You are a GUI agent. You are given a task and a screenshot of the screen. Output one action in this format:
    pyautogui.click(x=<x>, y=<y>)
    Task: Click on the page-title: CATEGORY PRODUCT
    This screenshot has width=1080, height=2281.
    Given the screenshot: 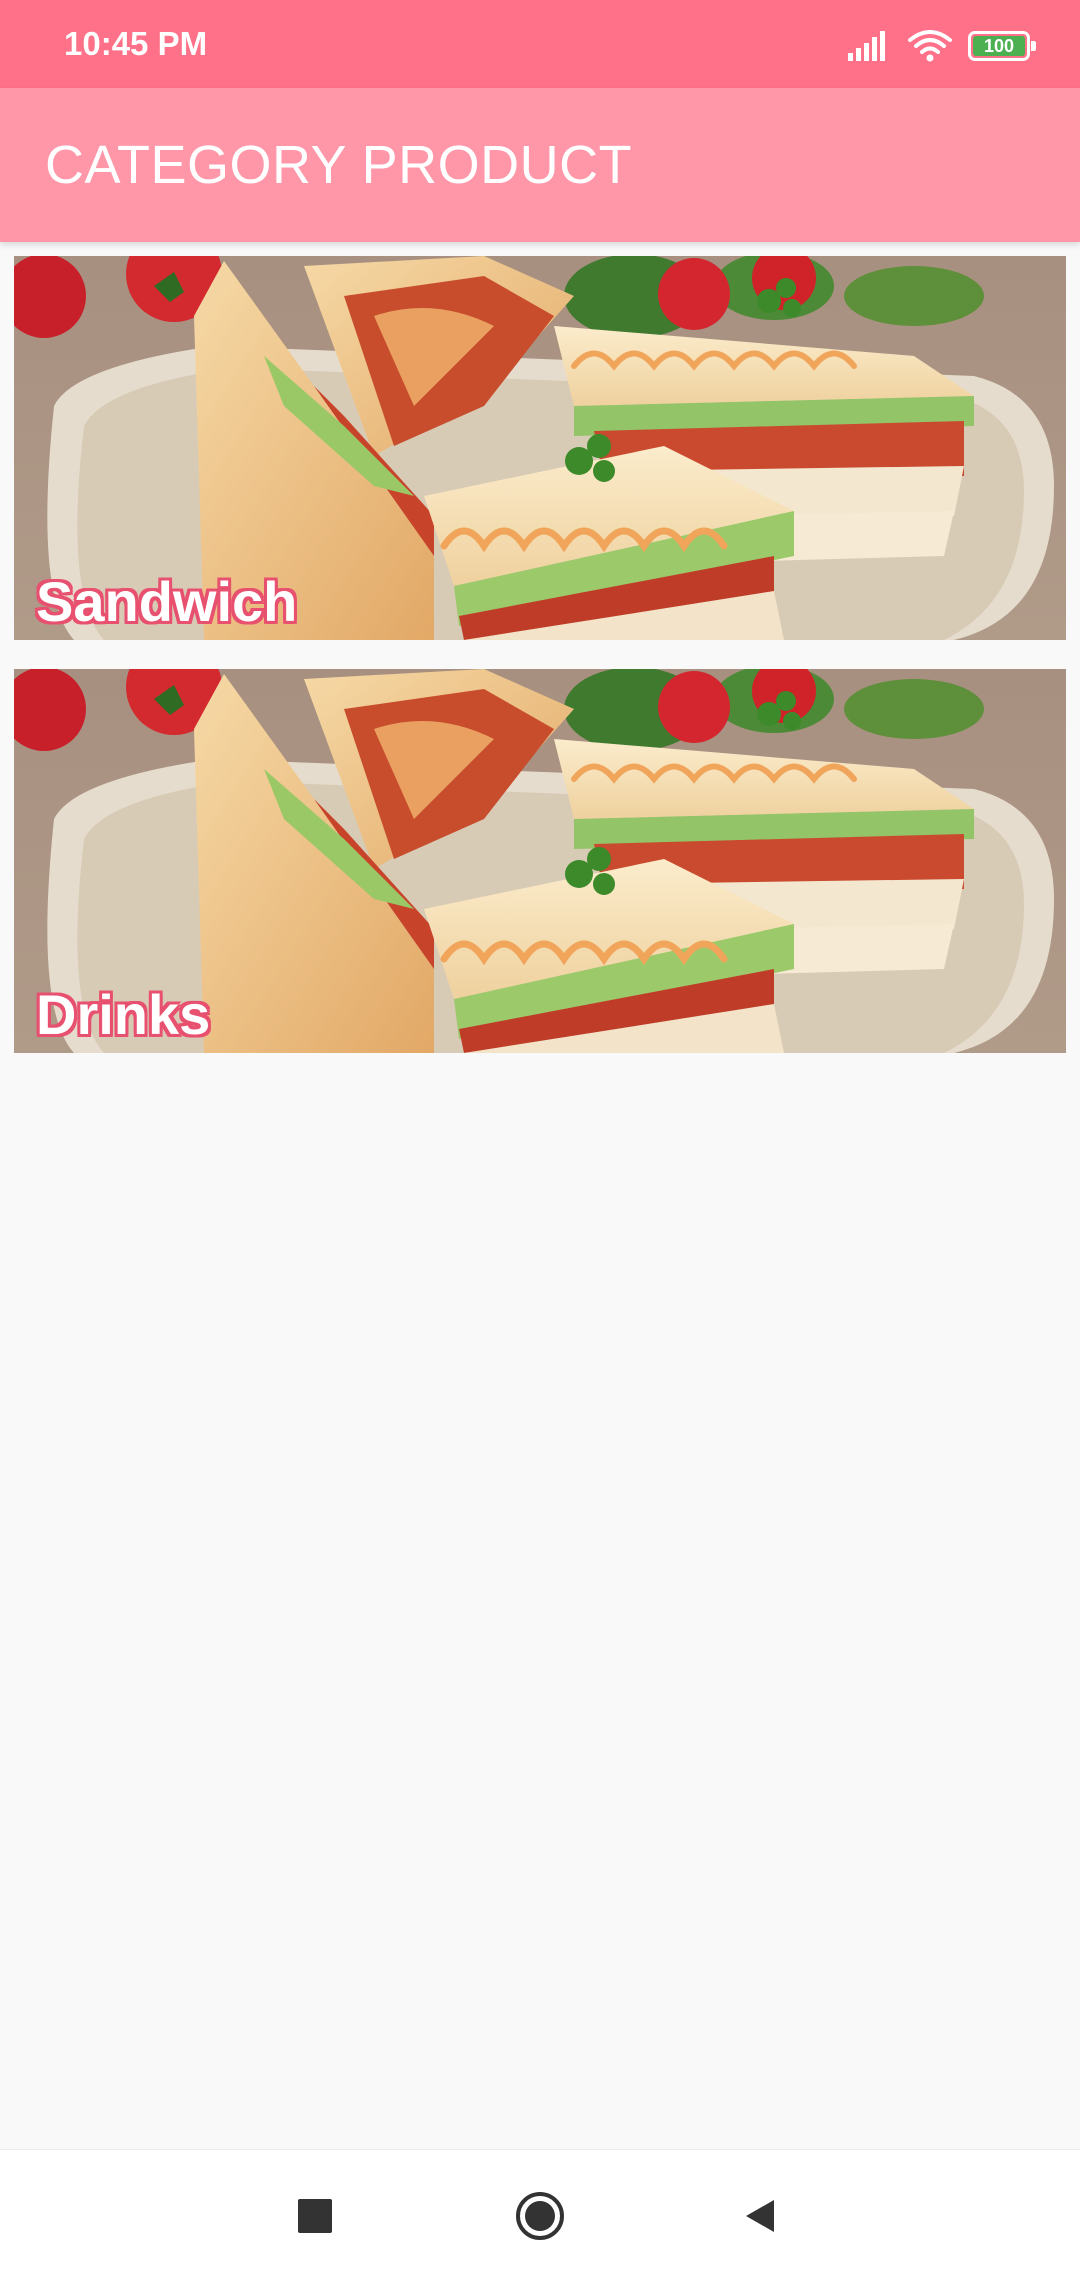 What is the action you would take?
    pyautogui.click(x=339, y=165)
    